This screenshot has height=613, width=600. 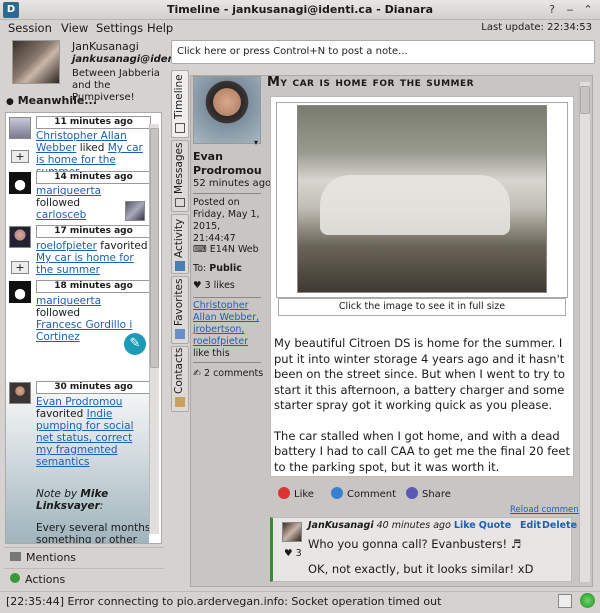 I want to click on messages-icon, so click(x=180, y=202).